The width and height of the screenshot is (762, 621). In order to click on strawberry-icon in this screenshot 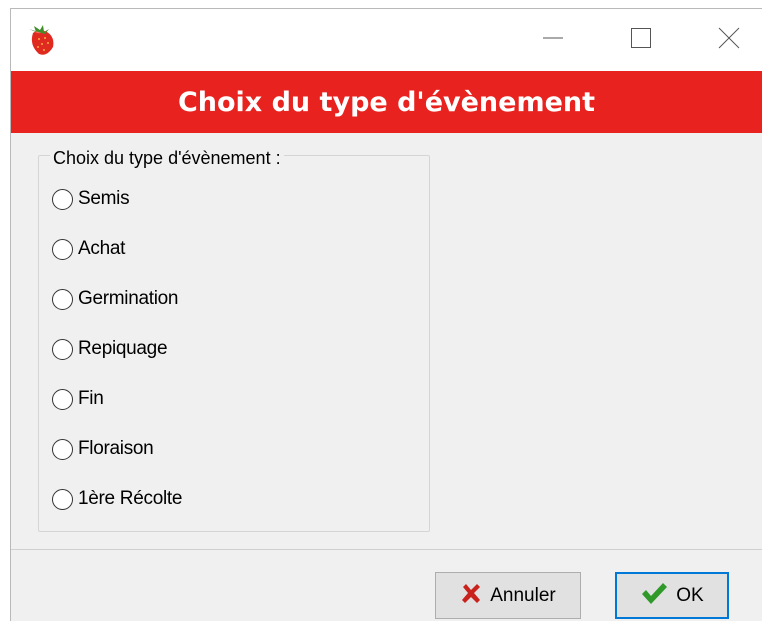, I will do `click(43, 41)`.